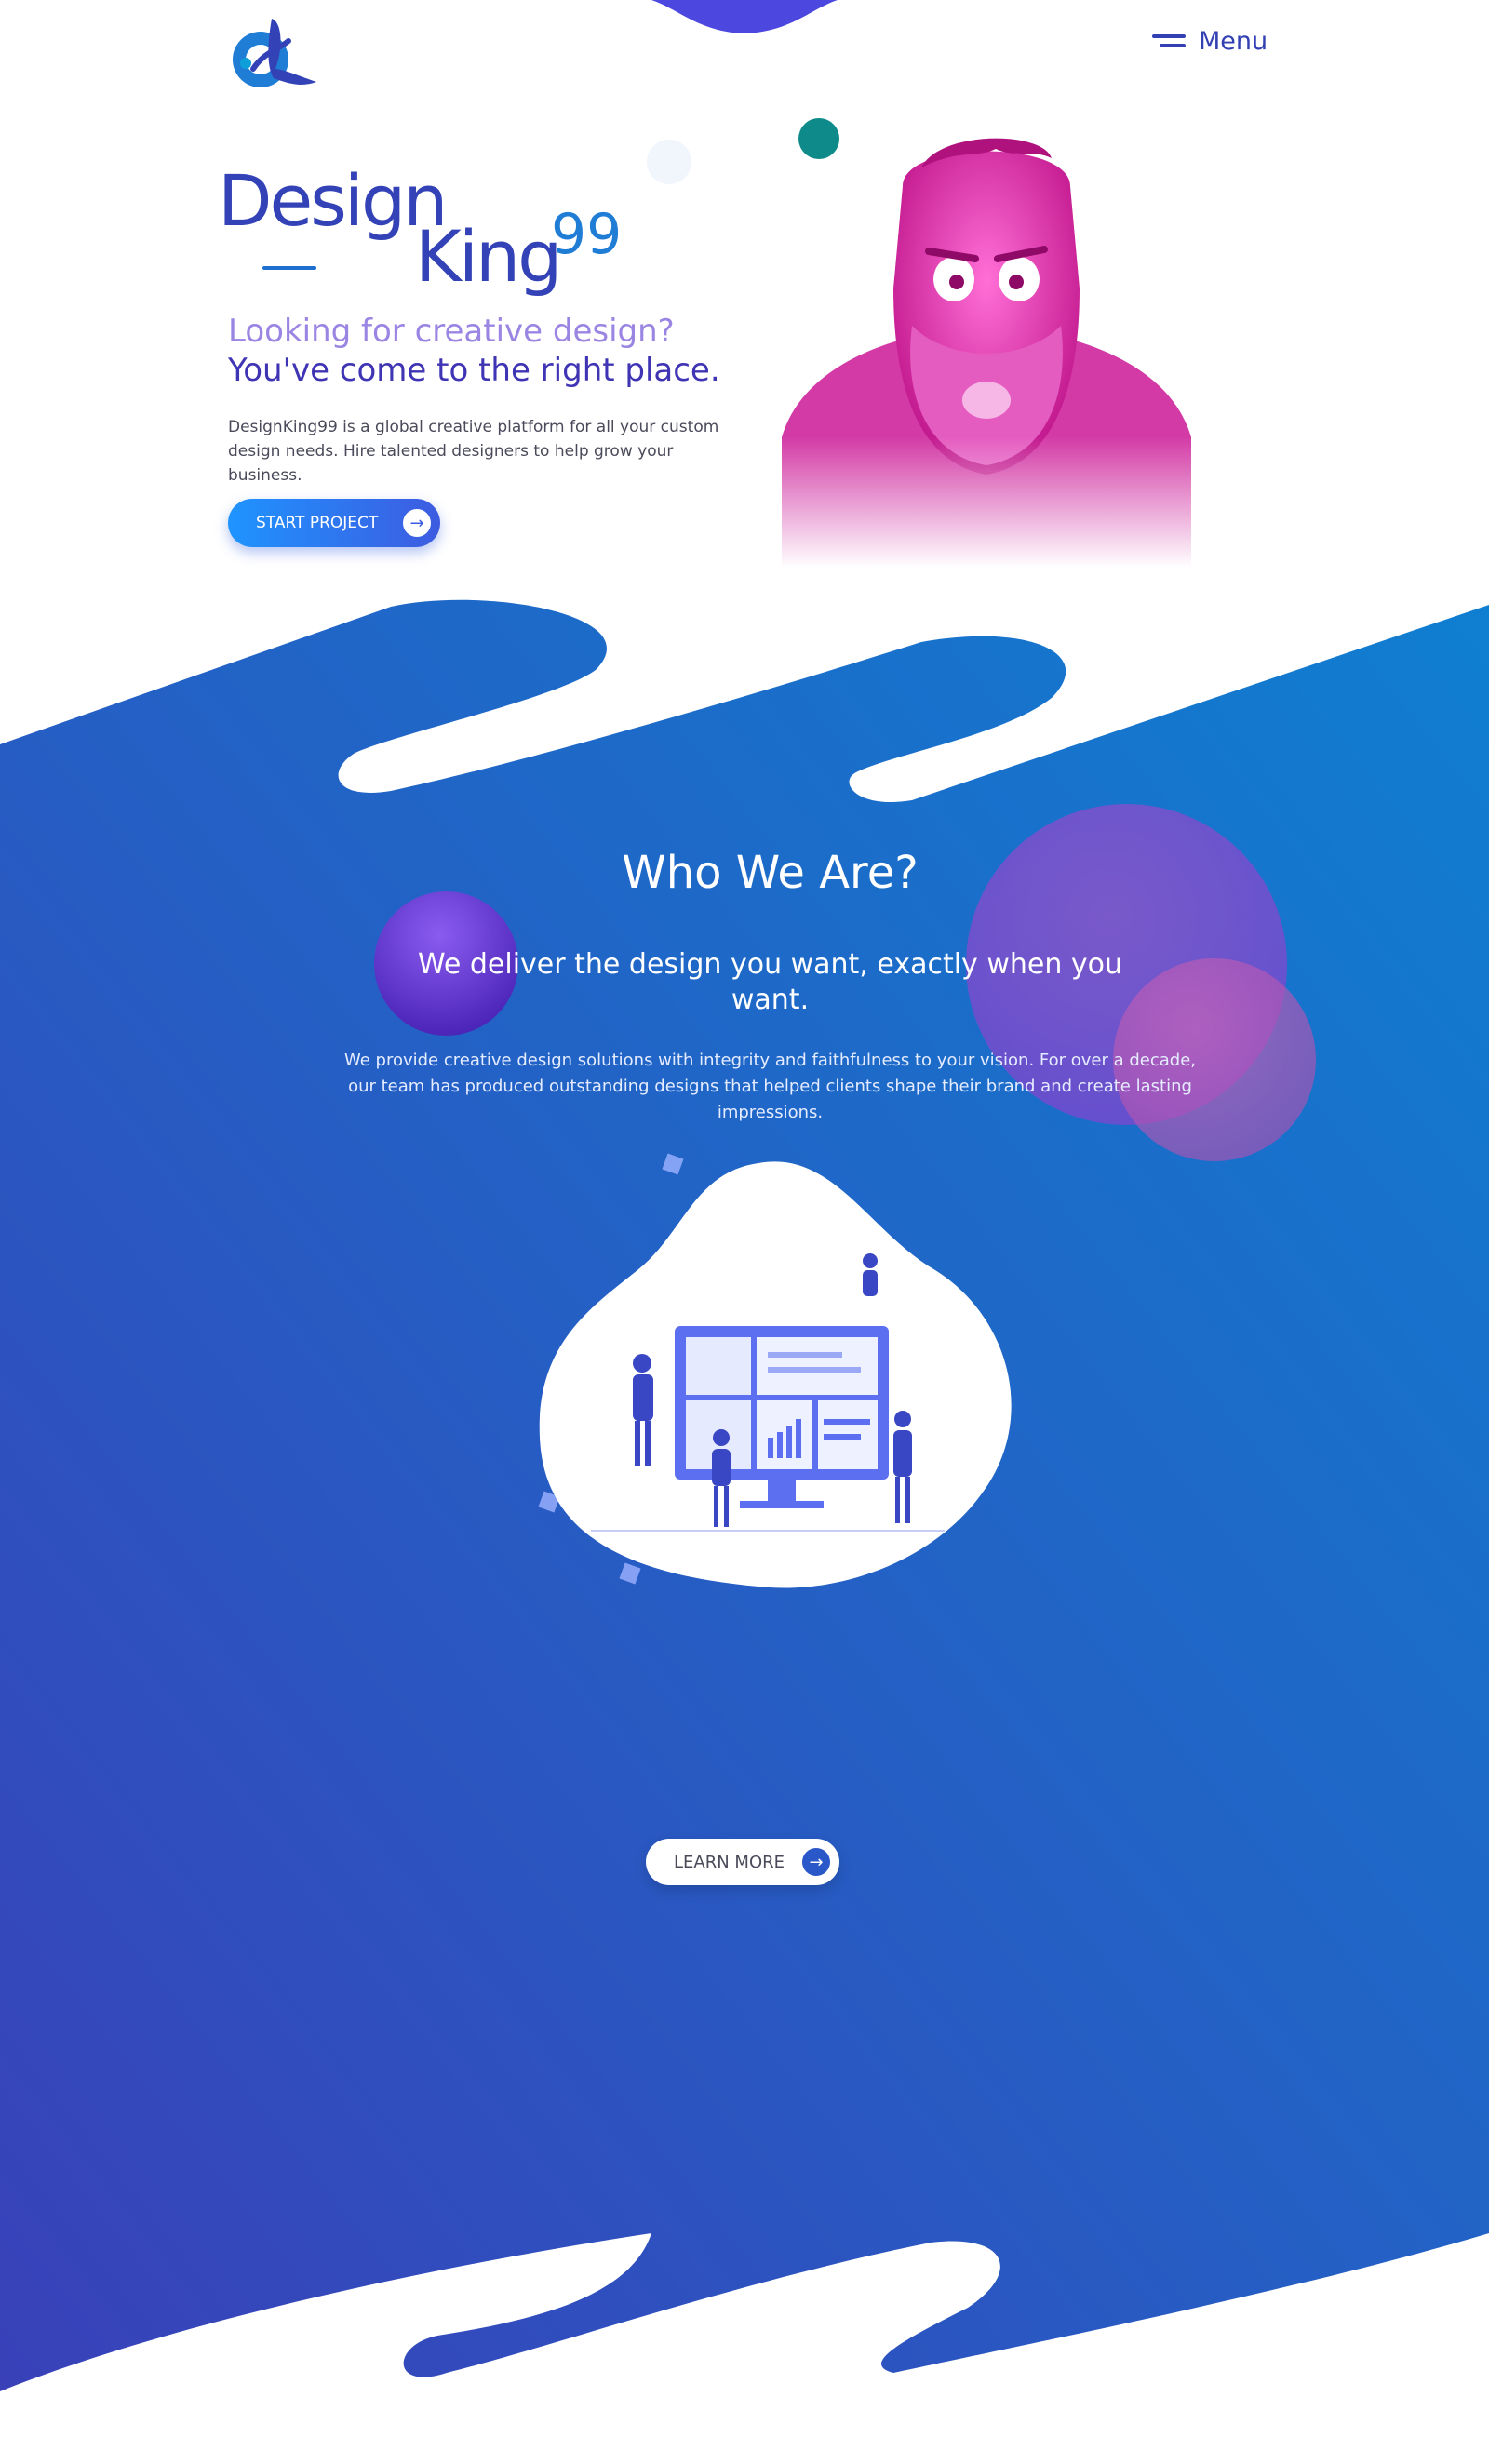 The image size is (1489, 2464). Describe the element at coordinates (771, 873) in the screenshot. I see `who-we-are-title: Who We Are?` at that location.